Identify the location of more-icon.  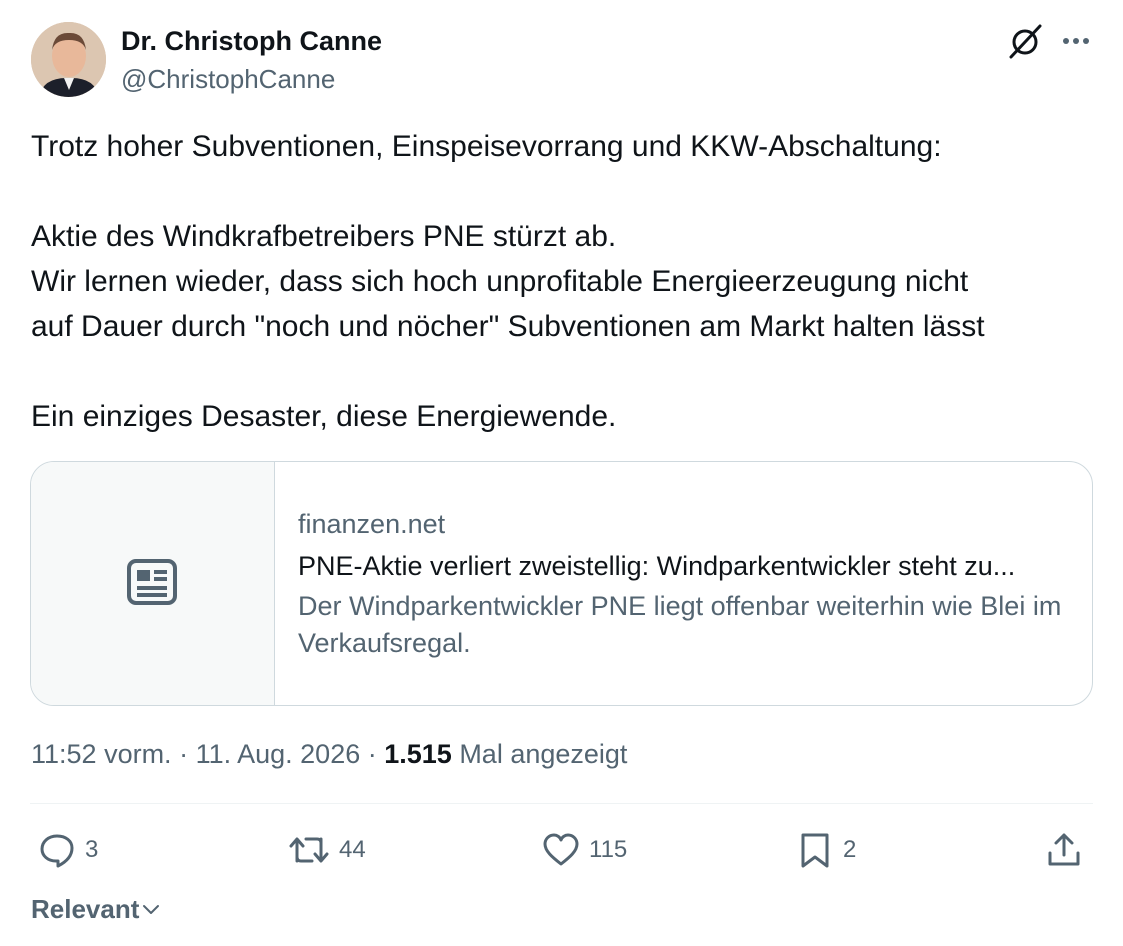
(1076, 41).